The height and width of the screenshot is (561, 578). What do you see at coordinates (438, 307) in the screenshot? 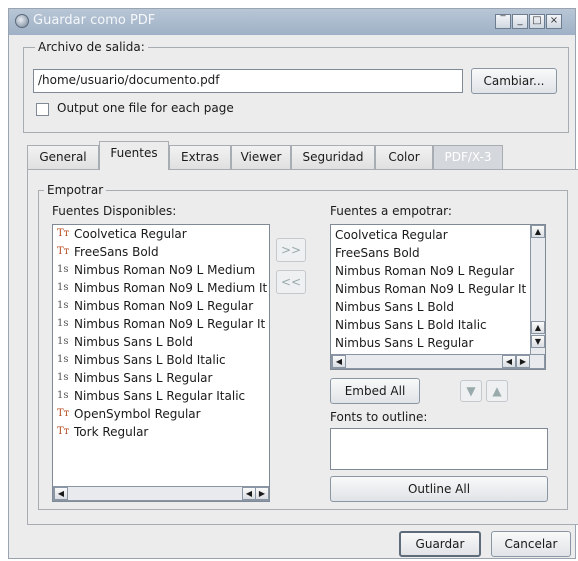
I see `embed-font-item: Nimbus Sans L Bold` at bounding box center [438, 307].